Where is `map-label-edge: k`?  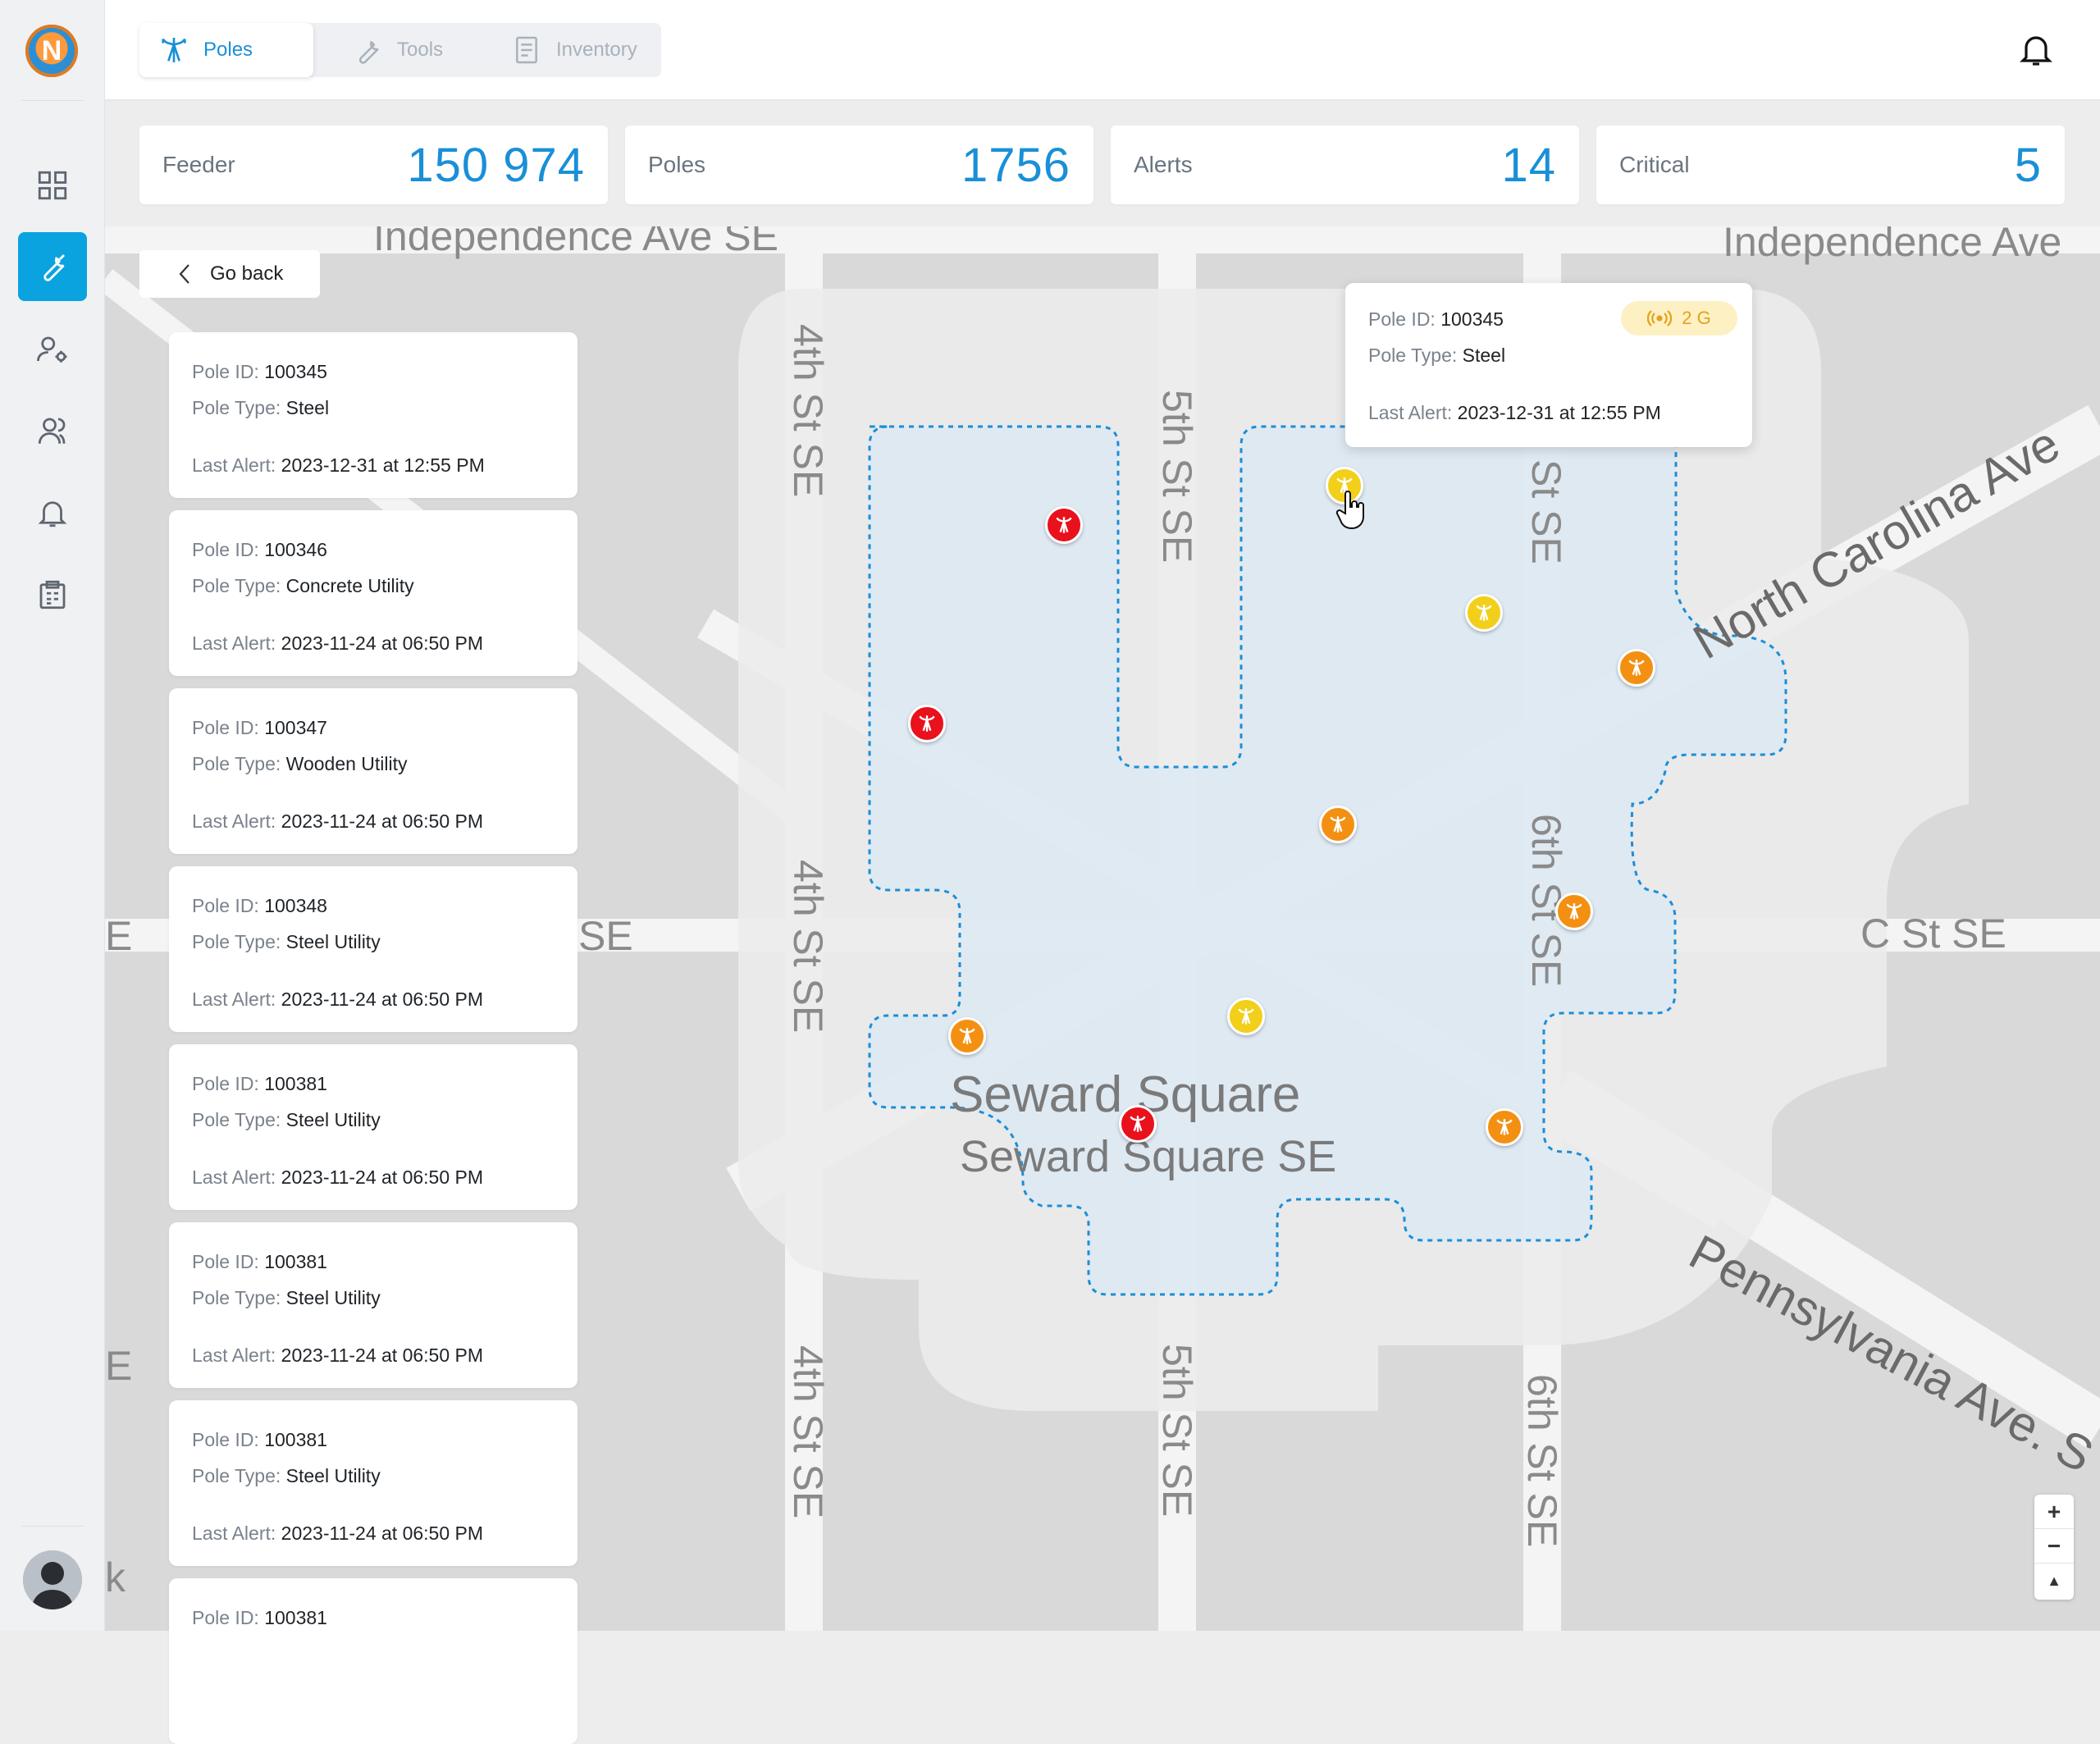
map-label-edge: k is located at coordinates (116, 1577).